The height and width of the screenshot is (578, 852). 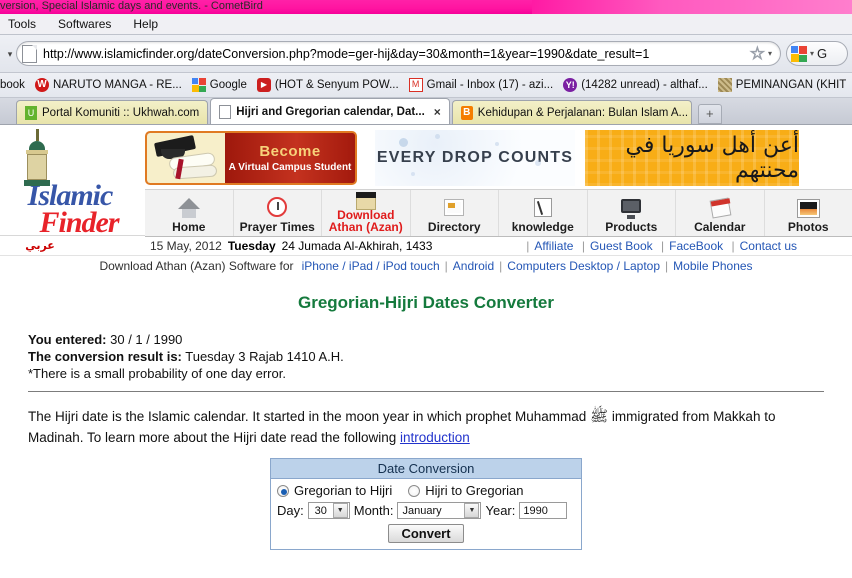 What do you see at coordinates (542, 227) in the screenshot?
I see `nav-label: knowledge` at bounding box center [542, 227].